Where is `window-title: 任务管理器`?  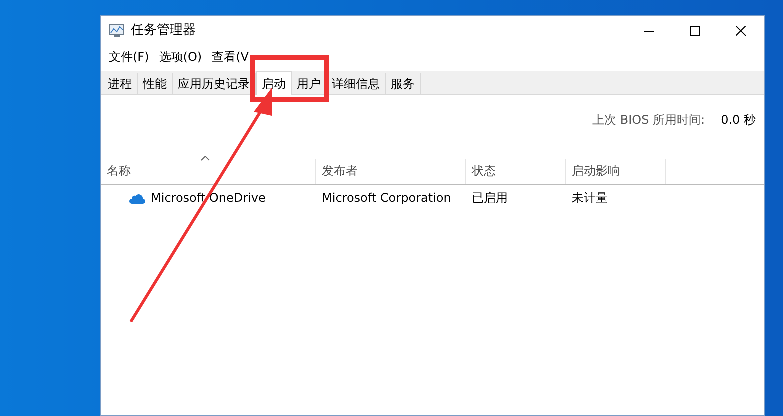
window-title: 任务管理器 is located at coordinates (163, 31).